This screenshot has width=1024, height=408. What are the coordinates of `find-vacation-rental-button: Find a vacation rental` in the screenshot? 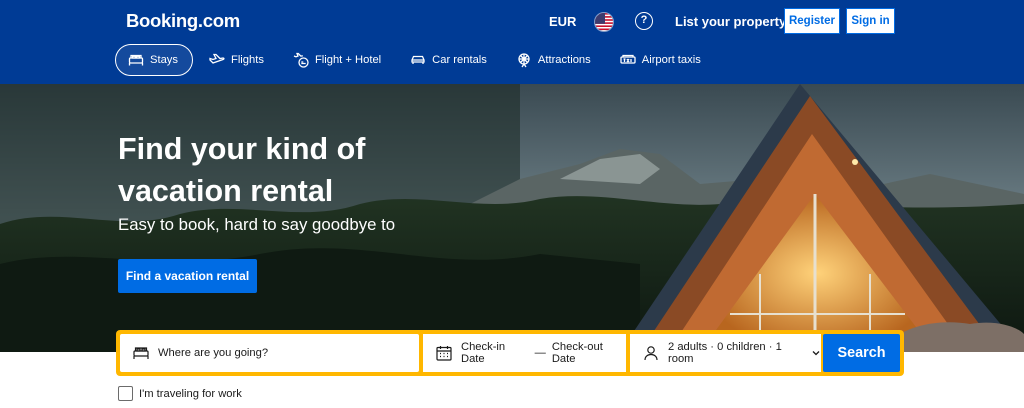 It's located at (187, 276).